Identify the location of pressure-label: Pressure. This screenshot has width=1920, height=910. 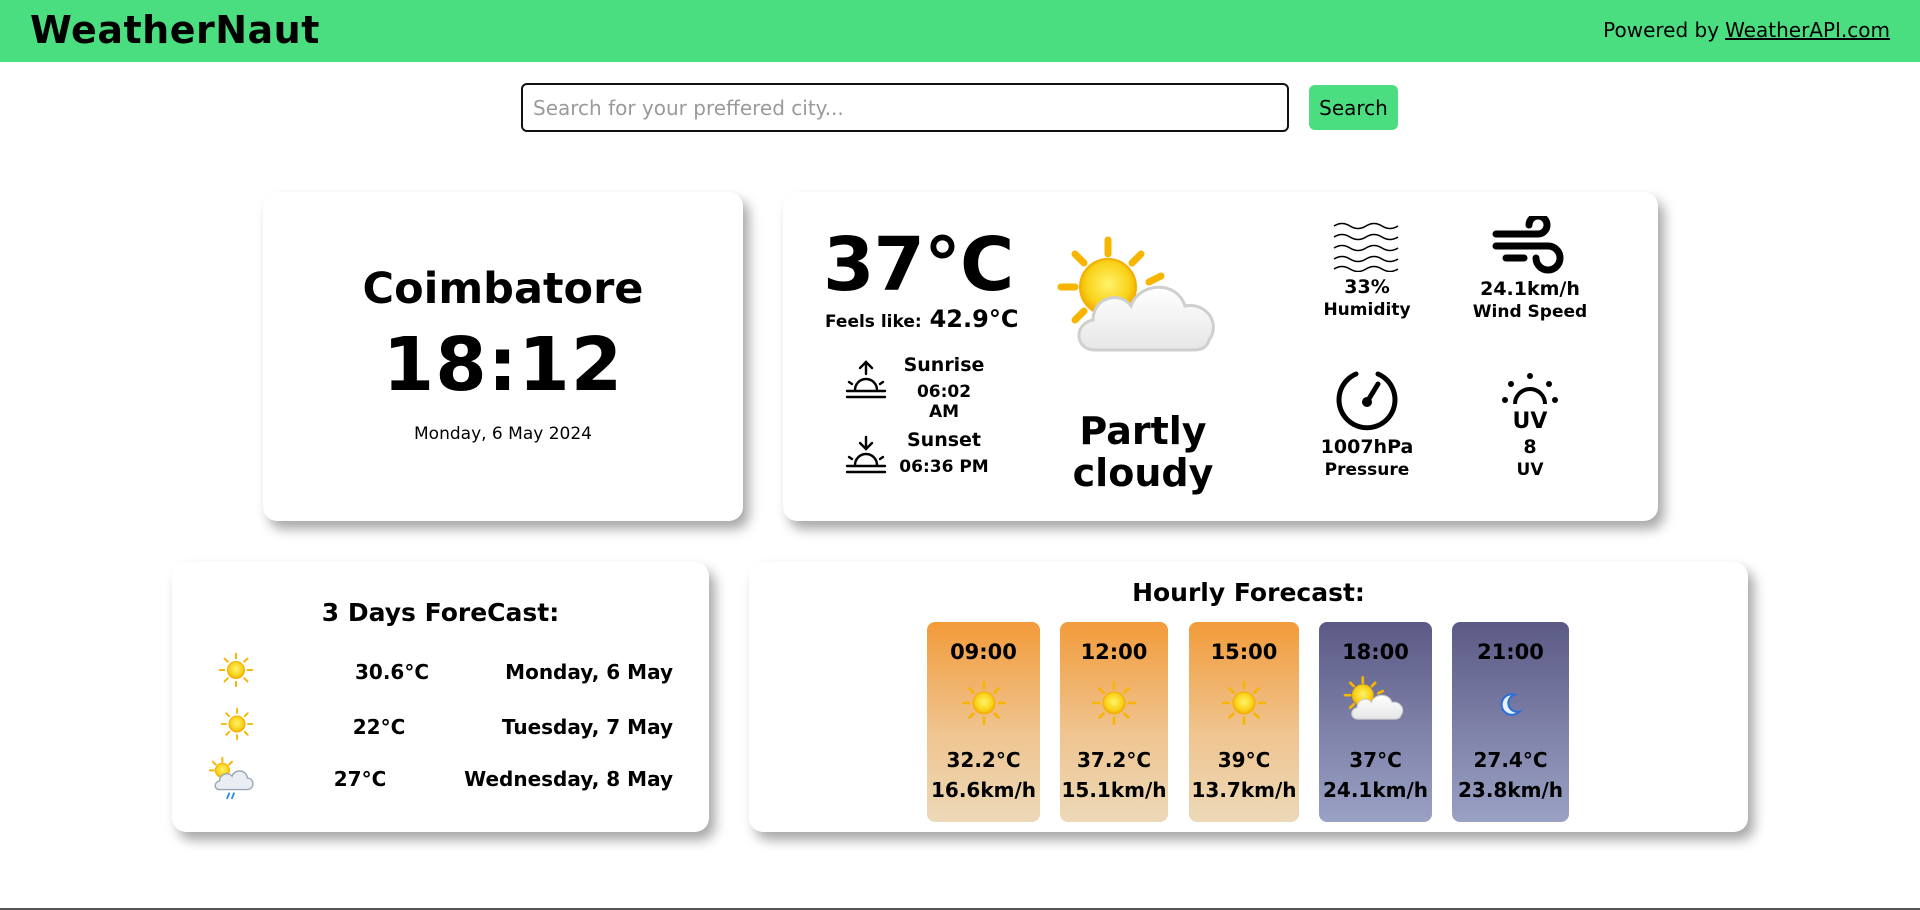
(1367, 470).